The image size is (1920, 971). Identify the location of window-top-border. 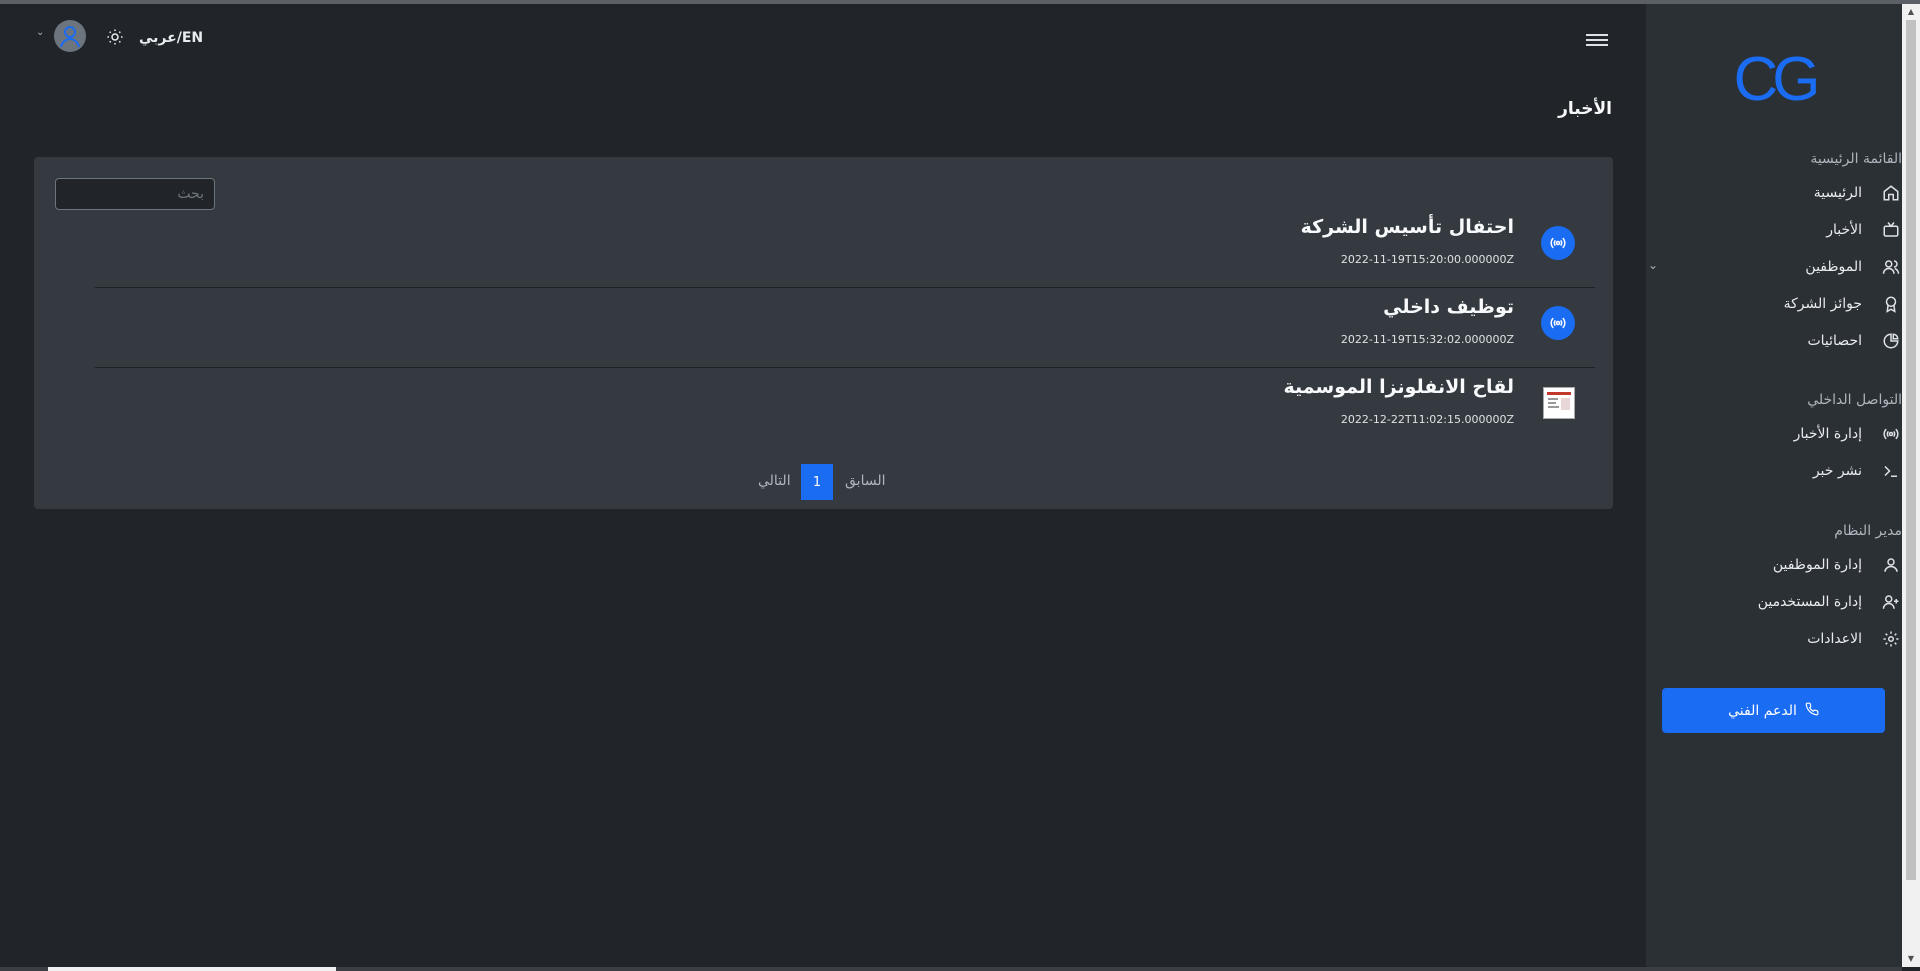
(960, 2).